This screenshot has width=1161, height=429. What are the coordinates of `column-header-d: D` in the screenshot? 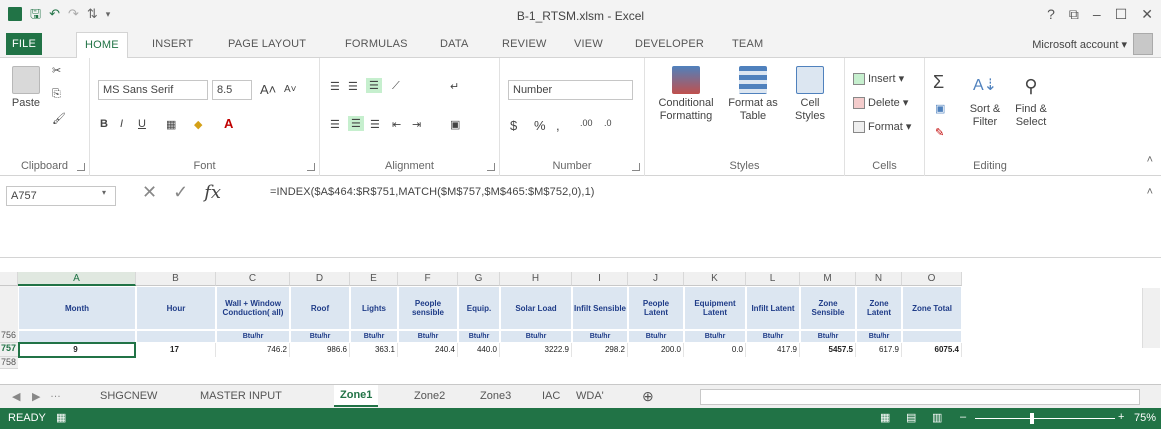 It's located at (320, 279).